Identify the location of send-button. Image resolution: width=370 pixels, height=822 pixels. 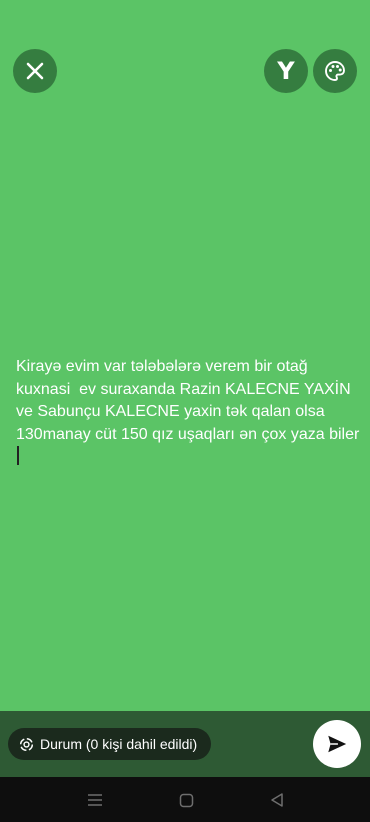
(337, 744).